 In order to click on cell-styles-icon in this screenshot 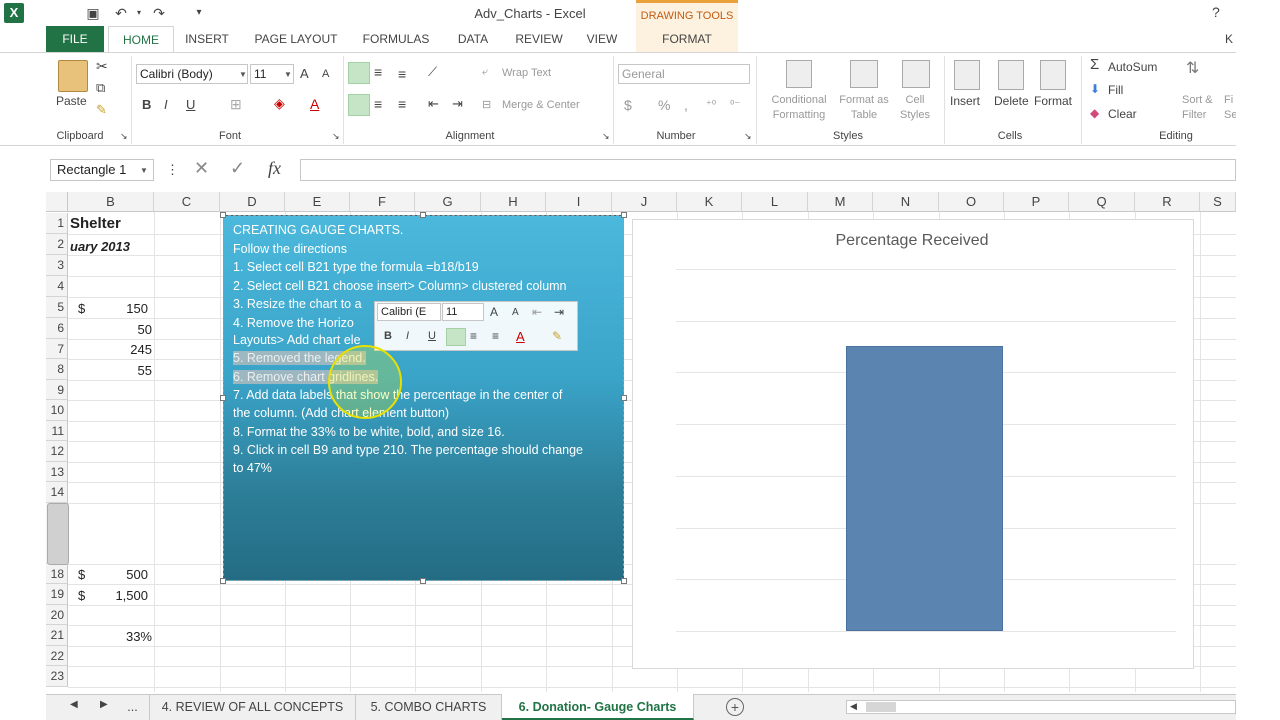, I will do `click(916, 74)`.